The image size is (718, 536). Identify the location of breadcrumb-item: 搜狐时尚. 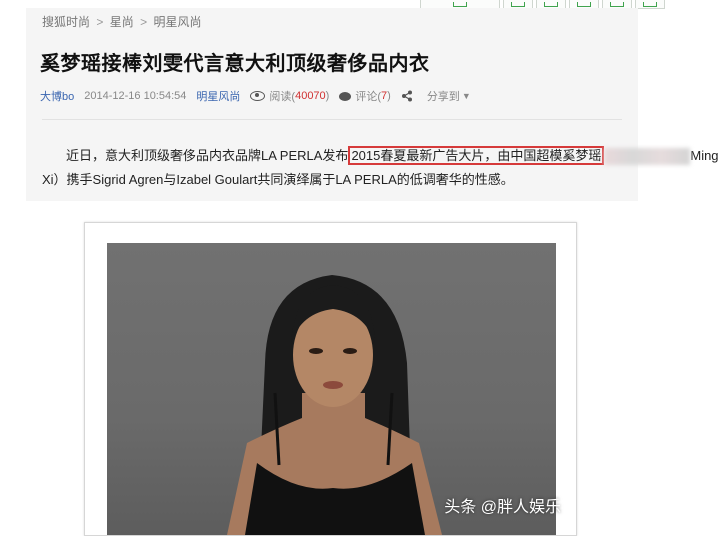
(66, 22).